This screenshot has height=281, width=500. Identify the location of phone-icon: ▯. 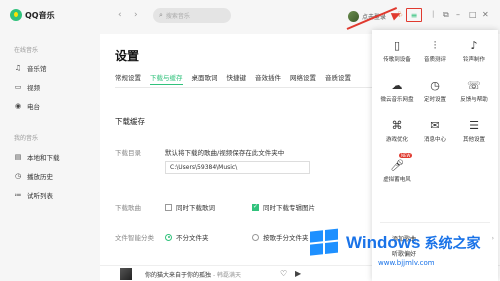
(397, 45).